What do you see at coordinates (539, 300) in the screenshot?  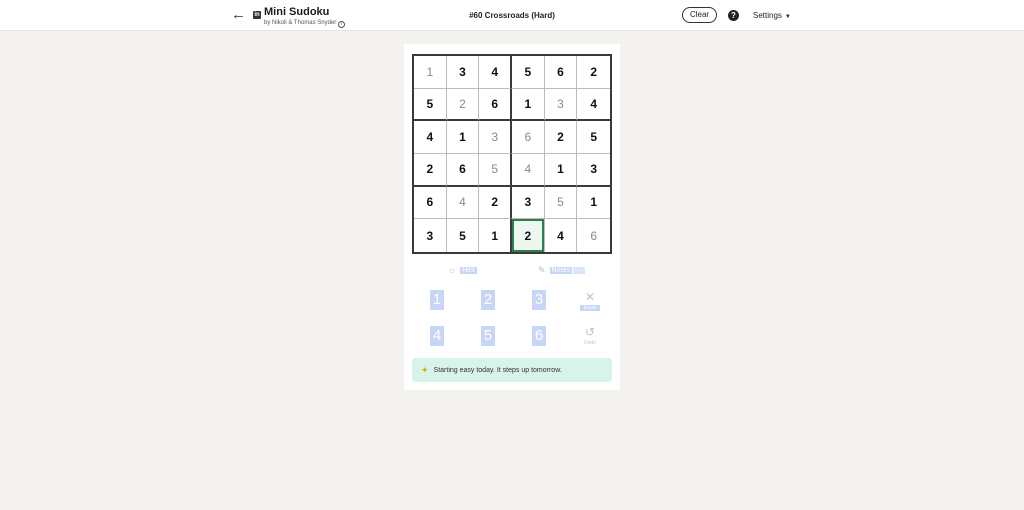 I see `number-key-3: 3` at bounding box center [539, 300].